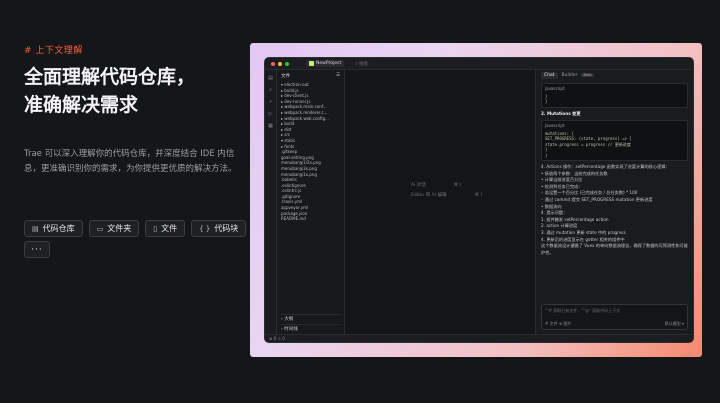 The image size is (720, 403). Describe the element at coordinates (37, 249) in the screenshot. I see `more-button: ···` at that location.